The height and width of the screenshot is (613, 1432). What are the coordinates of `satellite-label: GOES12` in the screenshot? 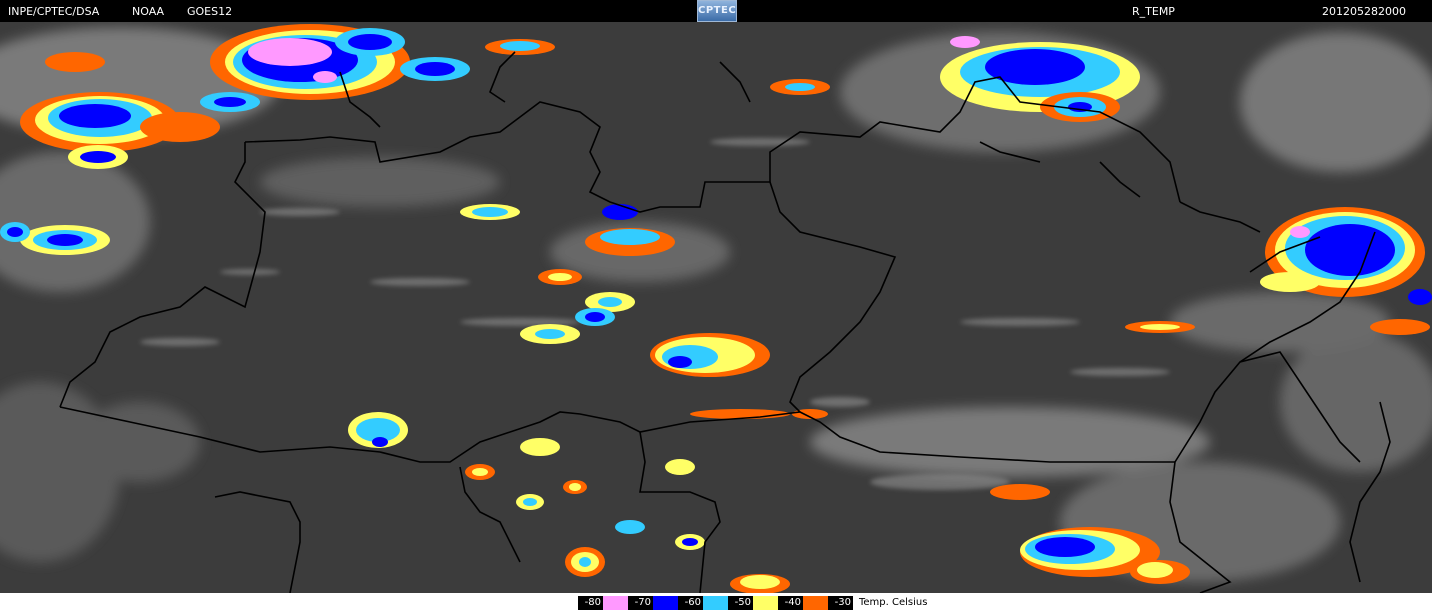 It's located at (210, 11).